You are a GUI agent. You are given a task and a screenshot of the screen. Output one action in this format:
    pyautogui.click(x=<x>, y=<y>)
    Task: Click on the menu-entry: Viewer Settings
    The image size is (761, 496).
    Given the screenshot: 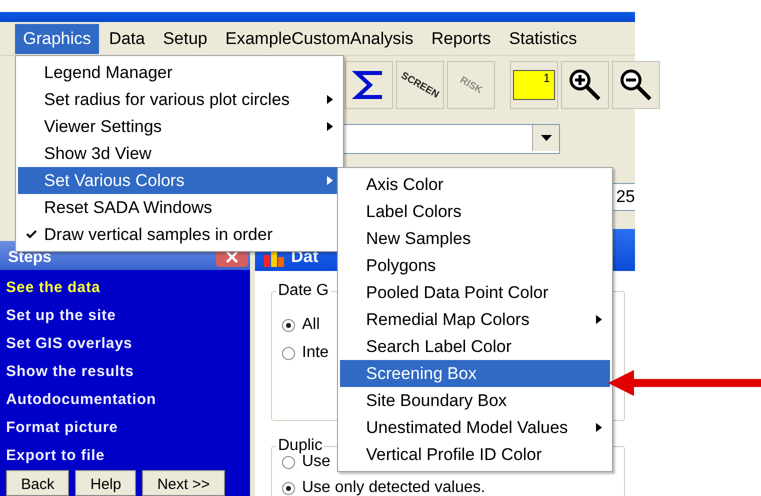 What is the action you would take?
    pyautogui.click(x=179, y=126)
    